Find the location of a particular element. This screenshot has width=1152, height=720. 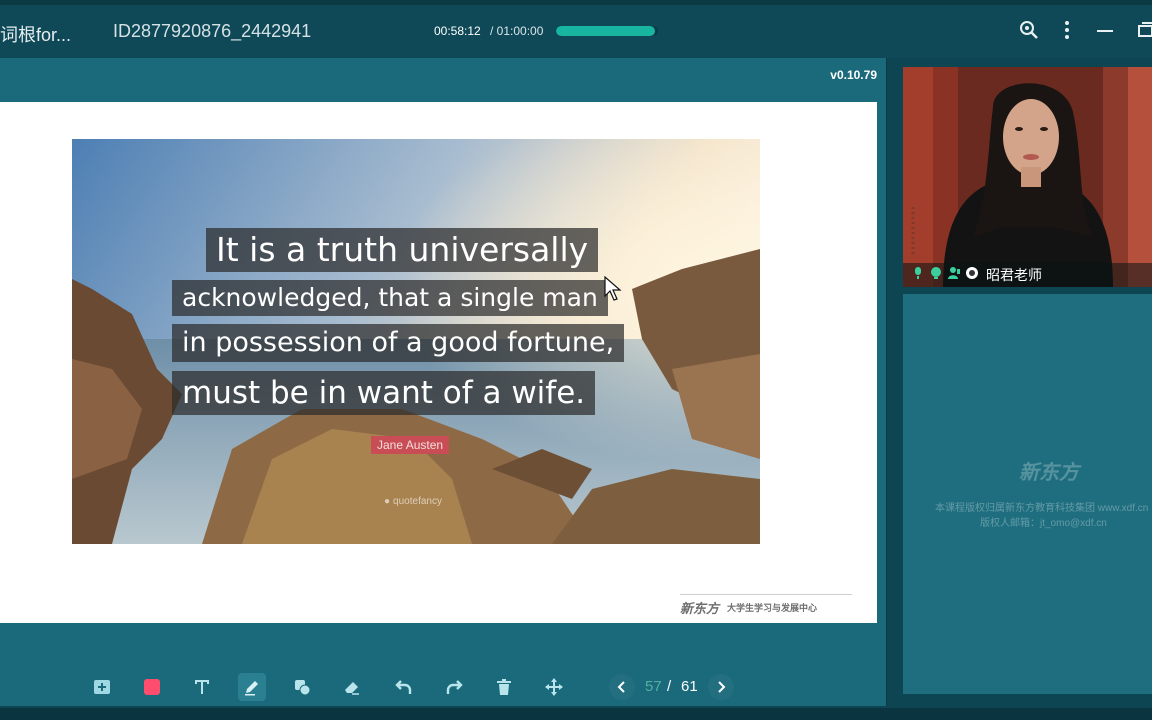

shape-icon is located at coordinates (302, 687).